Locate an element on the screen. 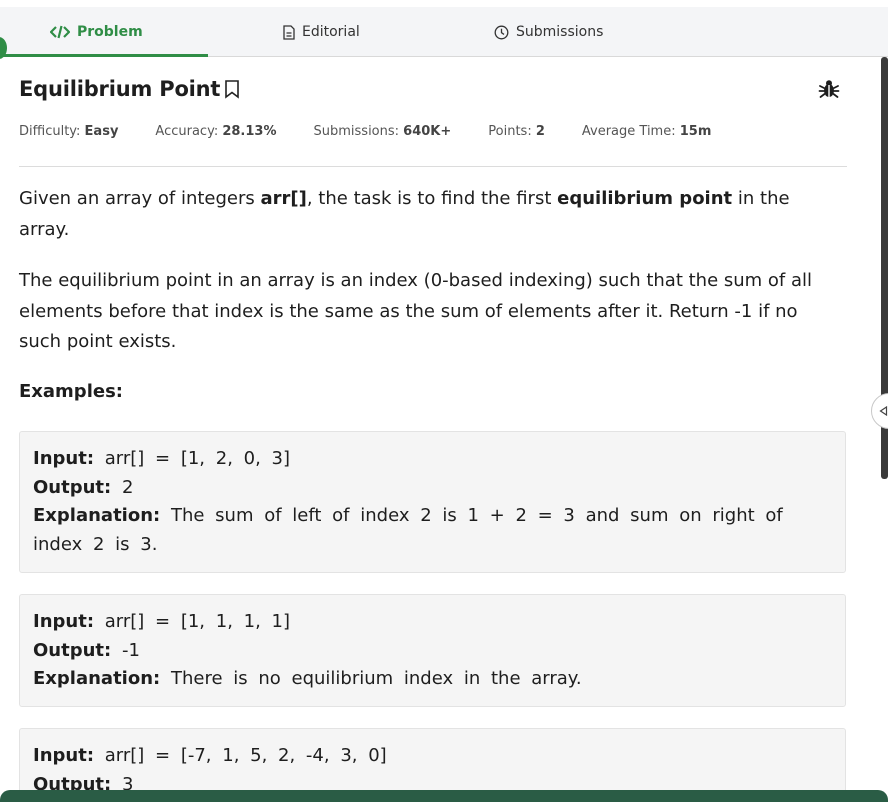 Image resolution: width=888 pixels, height=802 pixels. meta-submissions: Submissions: 640K+ is located at coordinates (382, 131).